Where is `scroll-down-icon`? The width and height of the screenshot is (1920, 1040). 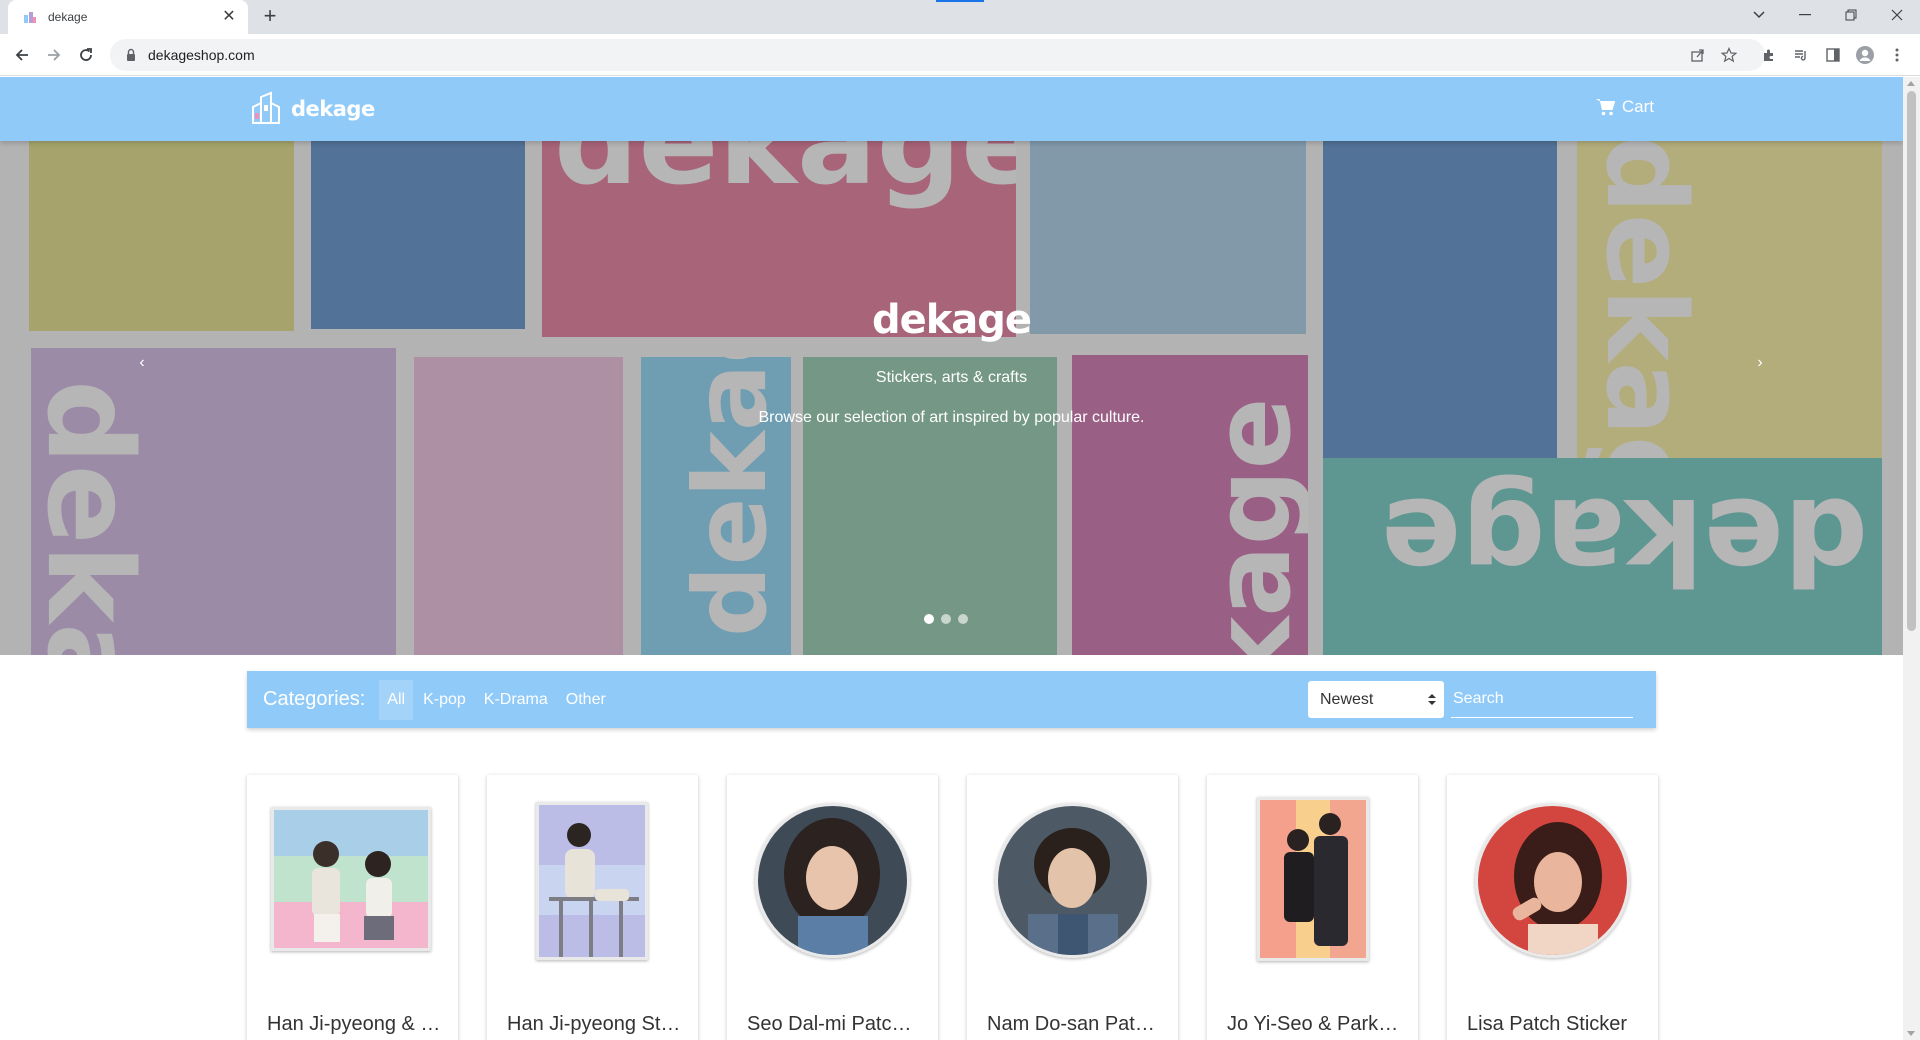 scroll-down-icon is located at coordinates (1911, 1033).